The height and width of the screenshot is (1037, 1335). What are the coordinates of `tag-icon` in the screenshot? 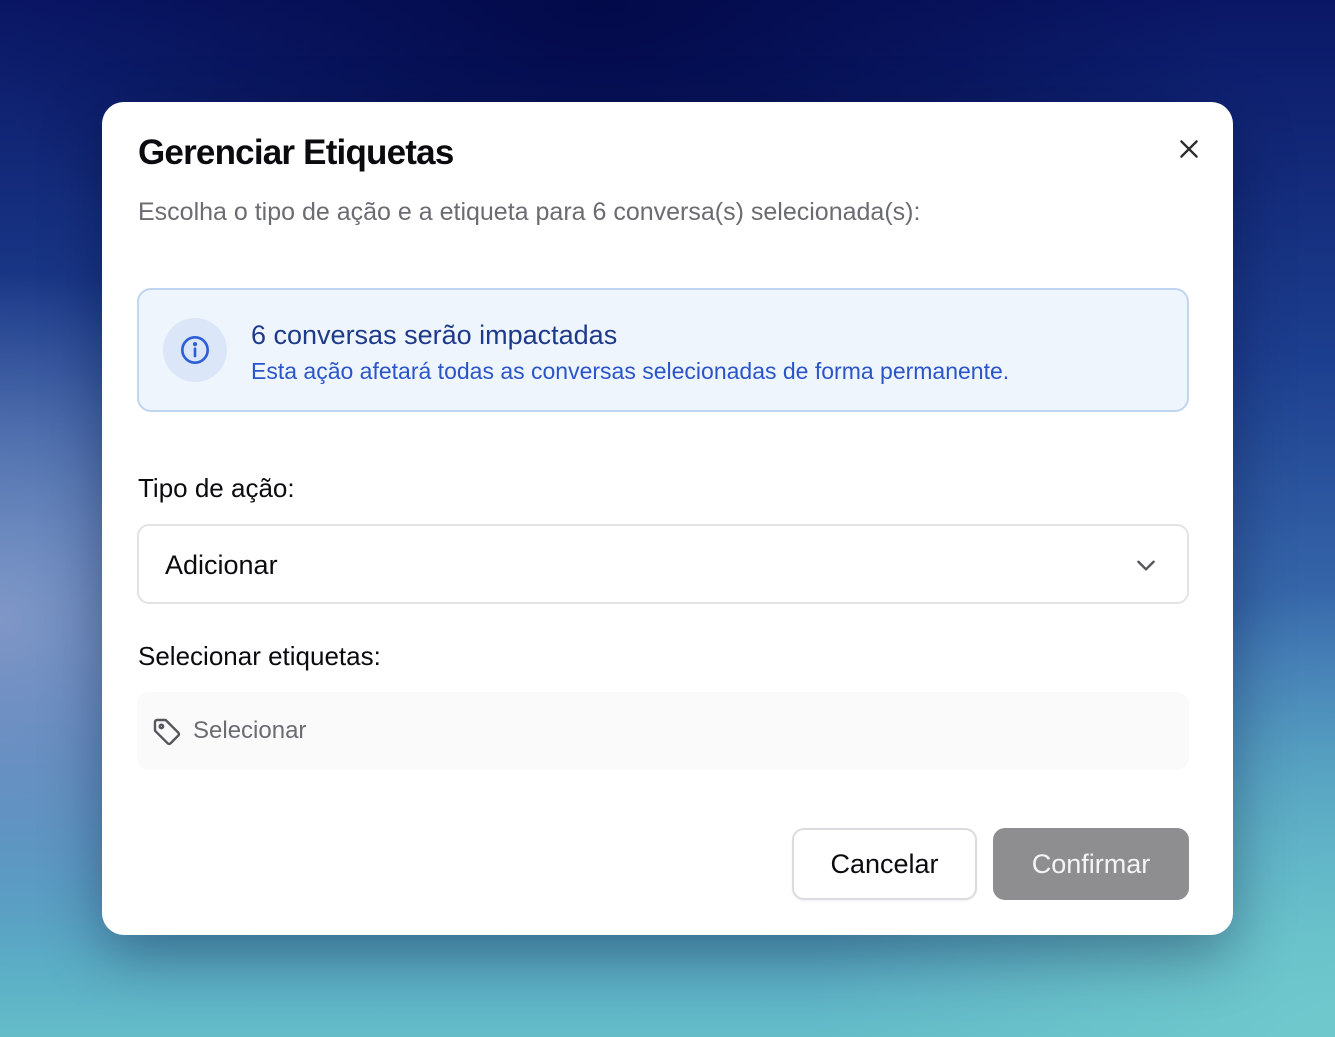 It's located at (167, 732).